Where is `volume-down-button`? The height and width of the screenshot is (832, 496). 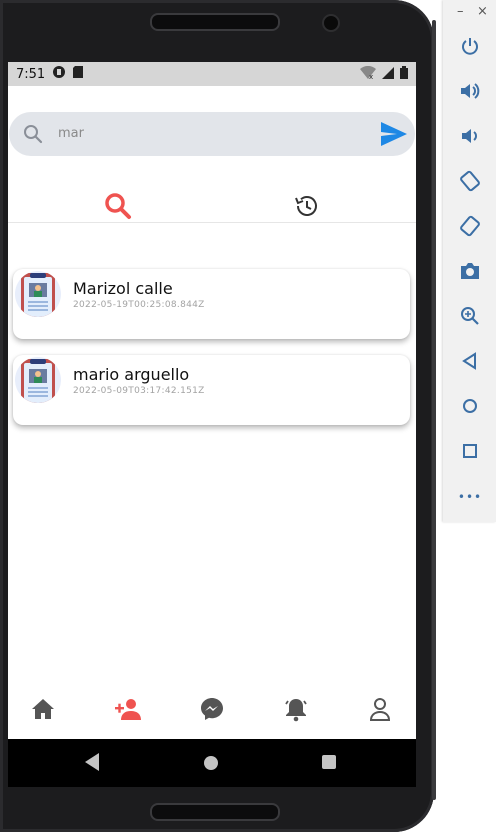
volume-down-button is located at coordinates (470, 138).